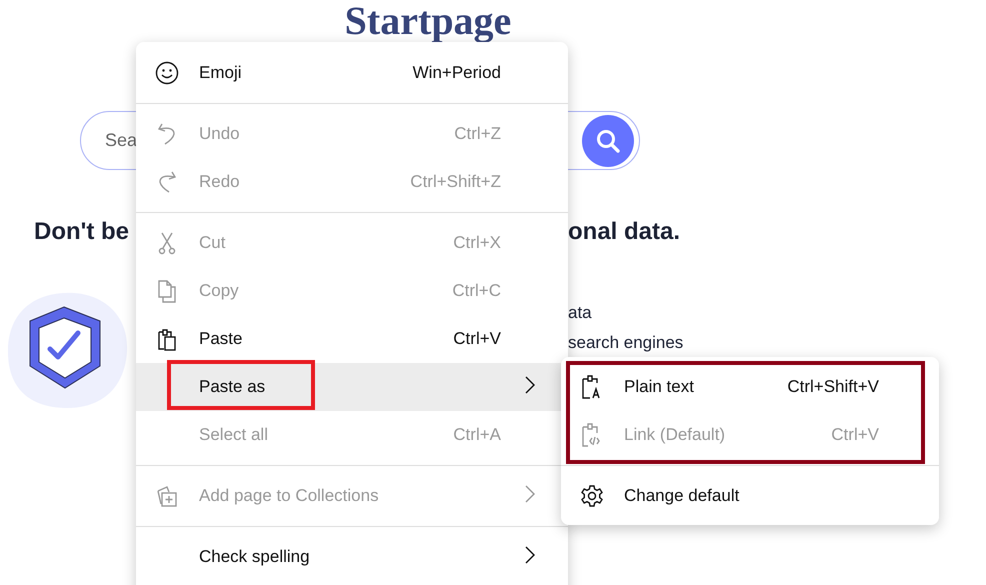  Describe the element at coordinates (348, 339) in the screenshot. I see `menu-item: Paste Ctrl+V` at that location.